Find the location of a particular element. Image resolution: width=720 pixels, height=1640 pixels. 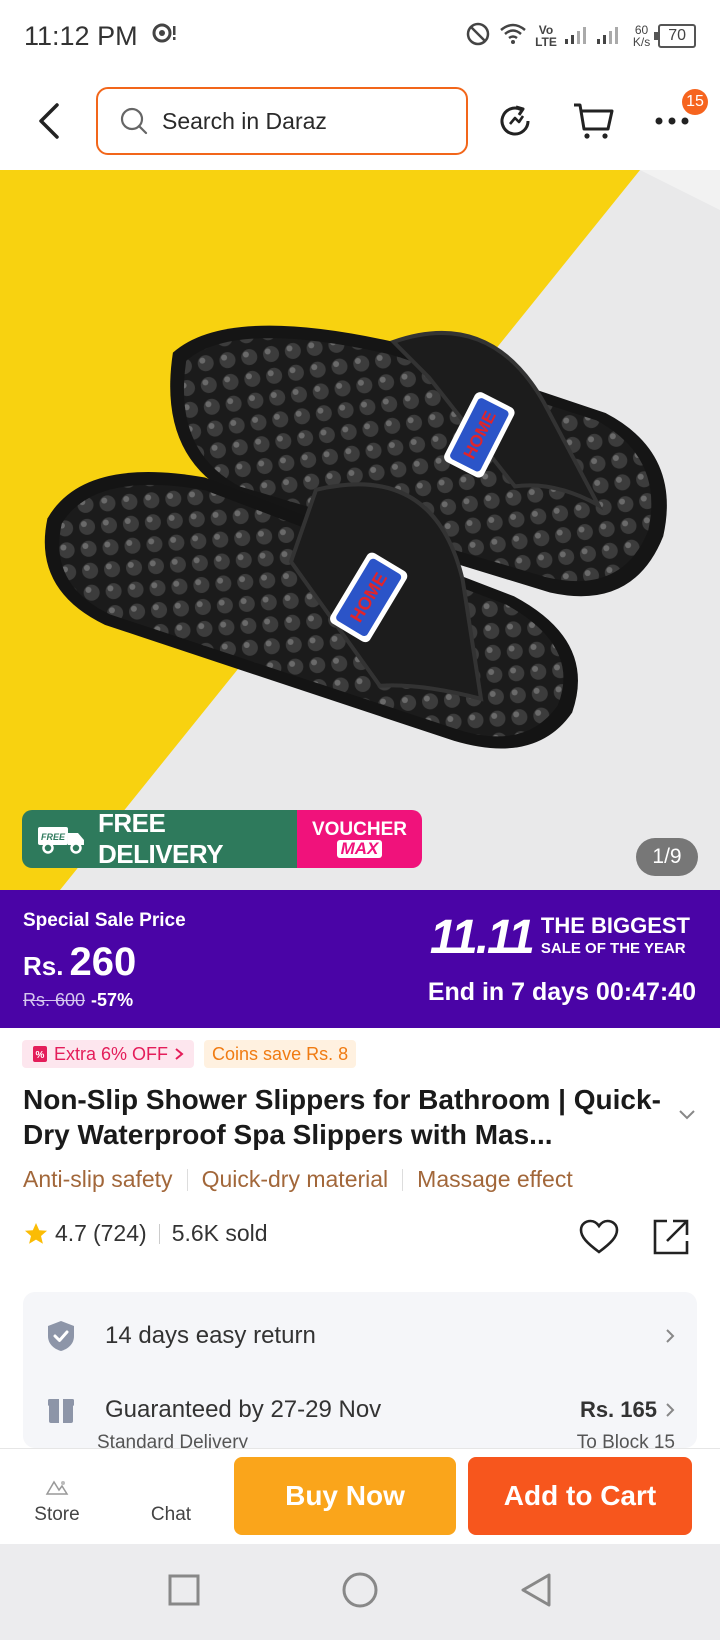

delivery-row: Guaranteed by 27-29 Nov Rs. 165 is located at coordinates (360, 1410).